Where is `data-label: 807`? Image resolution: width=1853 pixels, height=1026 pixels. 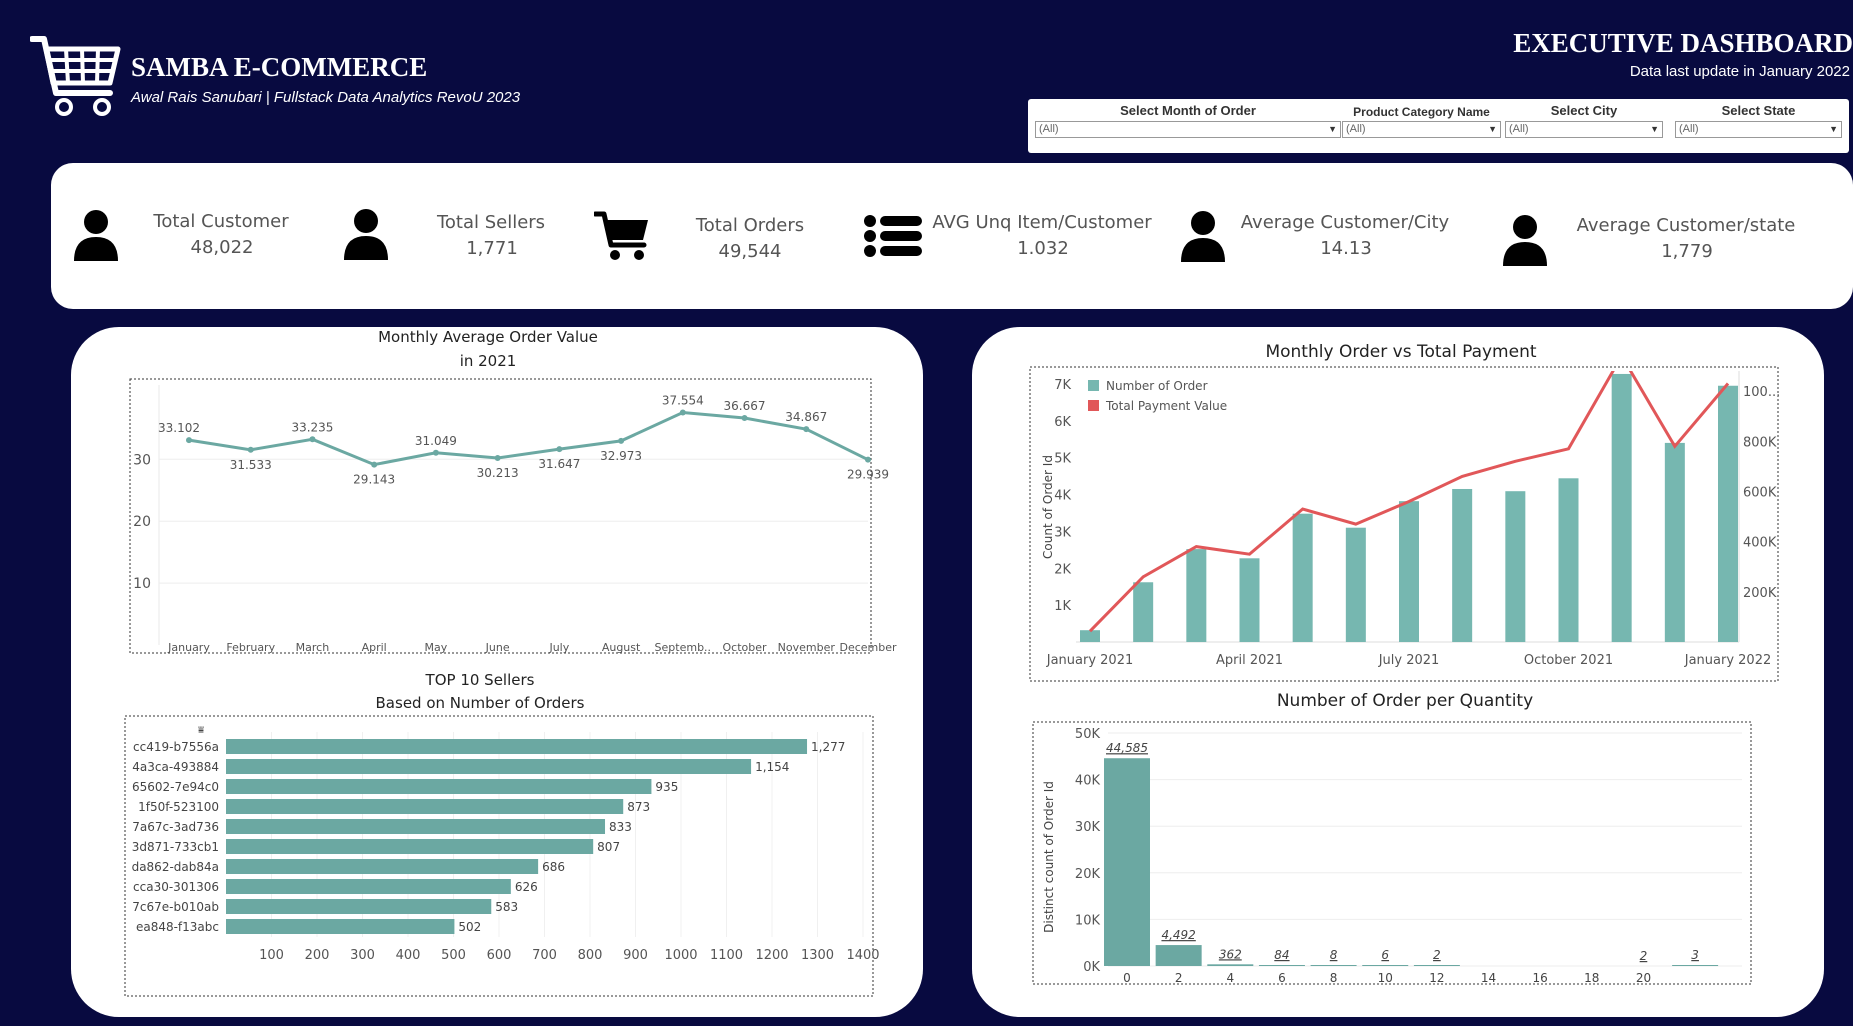
data-label: 807 is located at coordinates (608, 847).